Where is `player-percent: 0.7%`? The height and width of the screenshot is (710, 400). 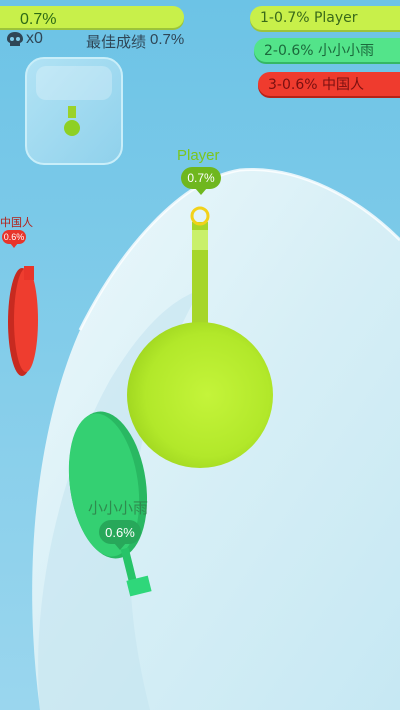
player-percent: 0.7% is located at coordinates (201, 178).